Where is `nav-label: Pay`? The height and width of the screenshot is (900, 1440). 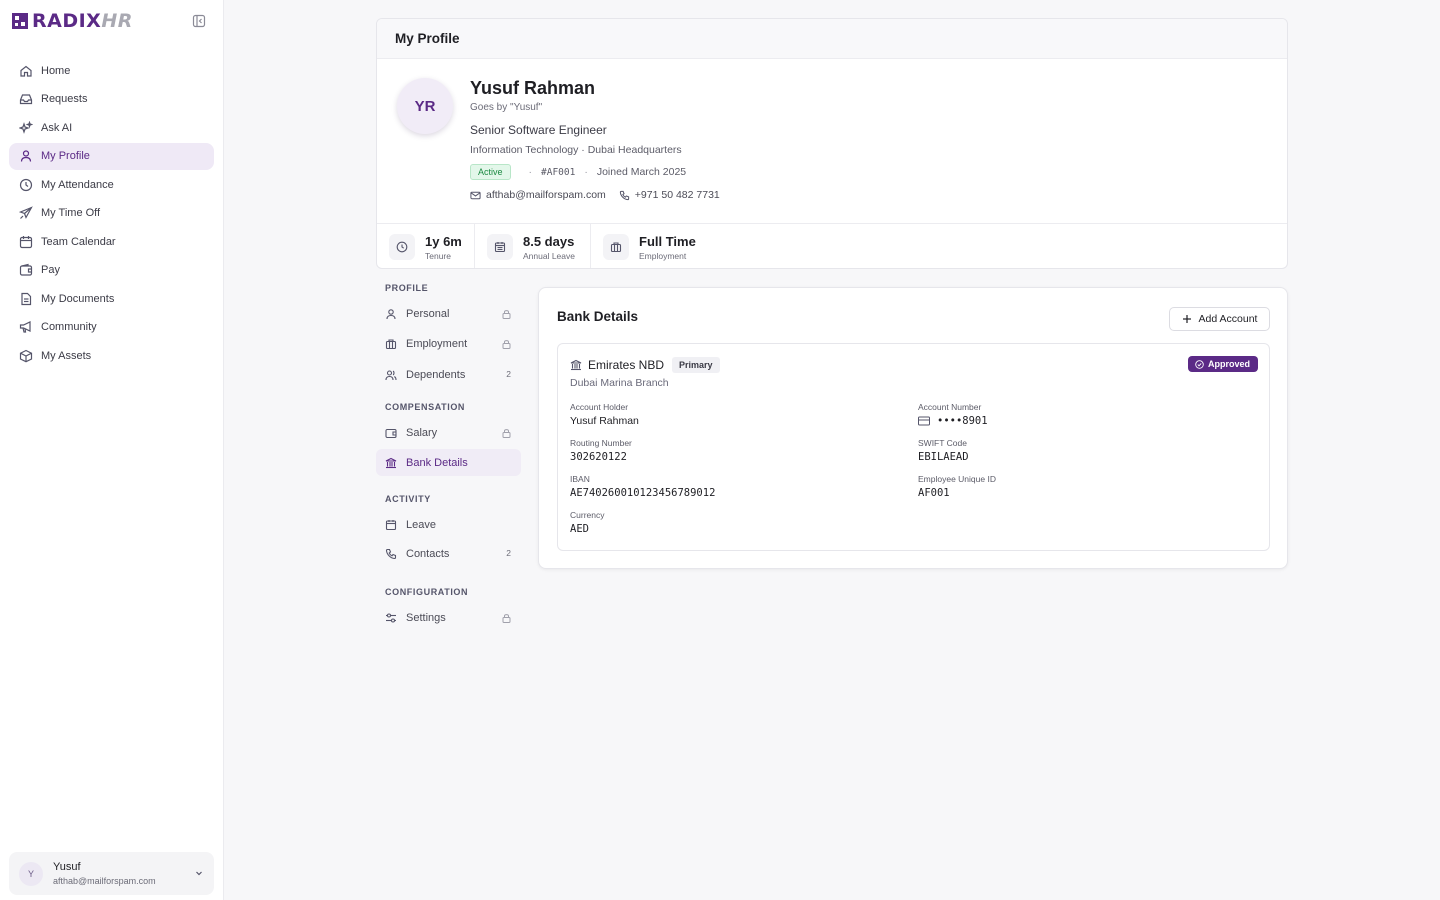
nav-label: Pay is located at coordinates (50, 270).